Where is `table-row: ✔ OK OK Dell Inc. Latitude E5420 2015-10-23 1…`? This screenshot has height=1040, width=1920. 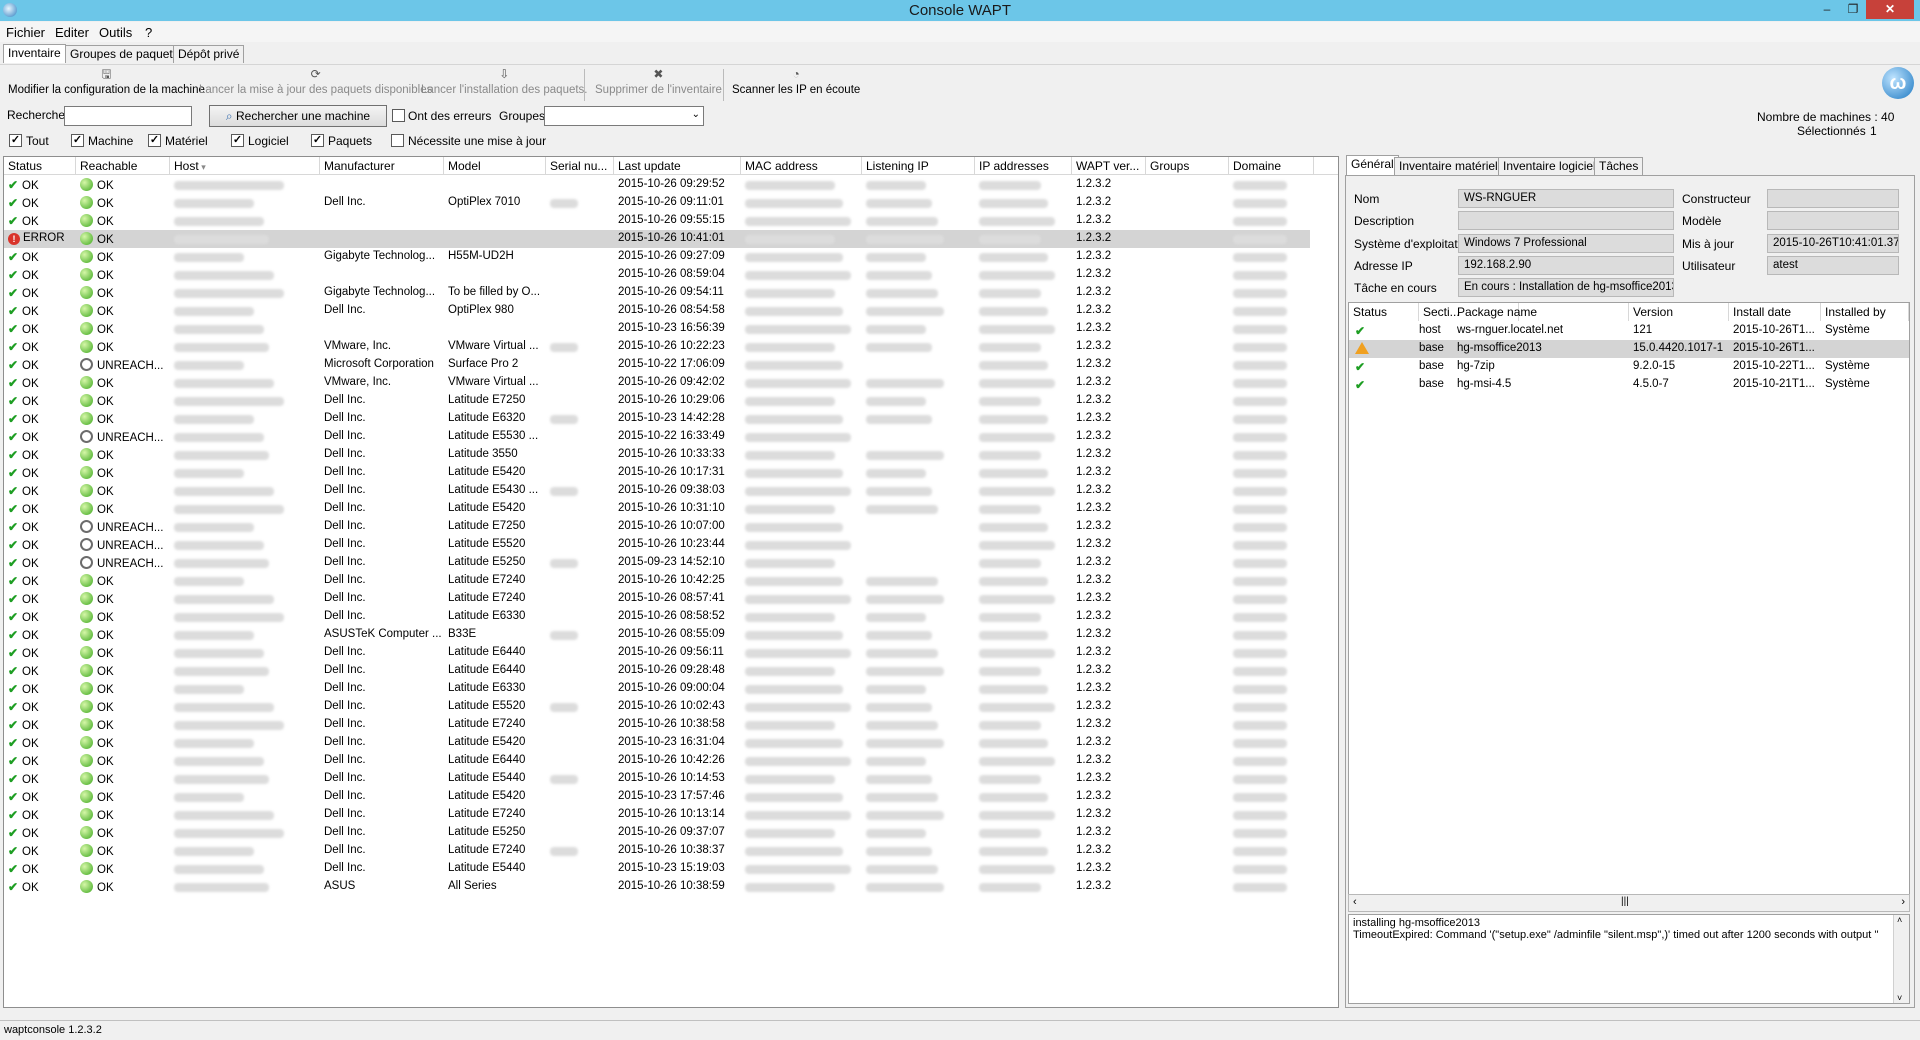
table-row: ✔ OK OK Dell Inc. Latitude E5420 2015-10-23 1… is located at coordinates (657, 797).